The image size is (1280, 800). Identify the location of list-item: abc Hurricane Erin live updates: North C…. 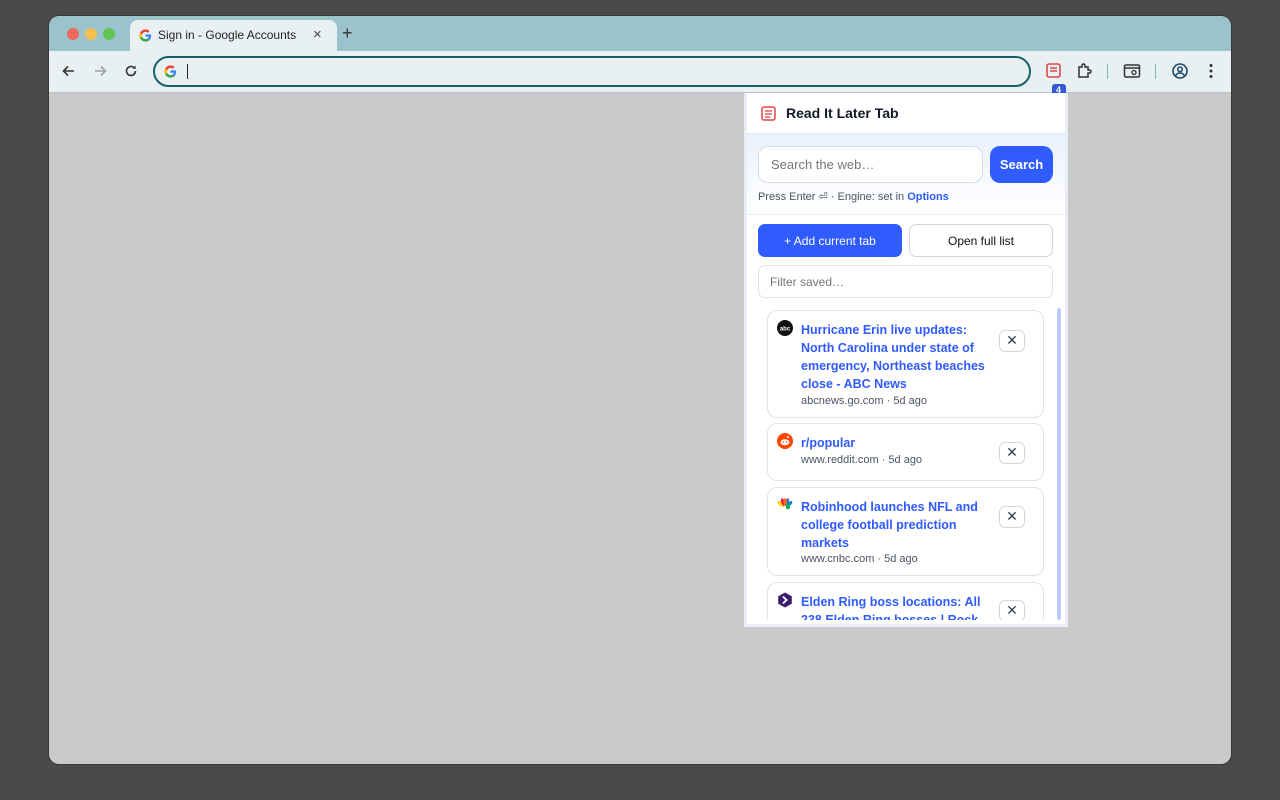
(905, 364).